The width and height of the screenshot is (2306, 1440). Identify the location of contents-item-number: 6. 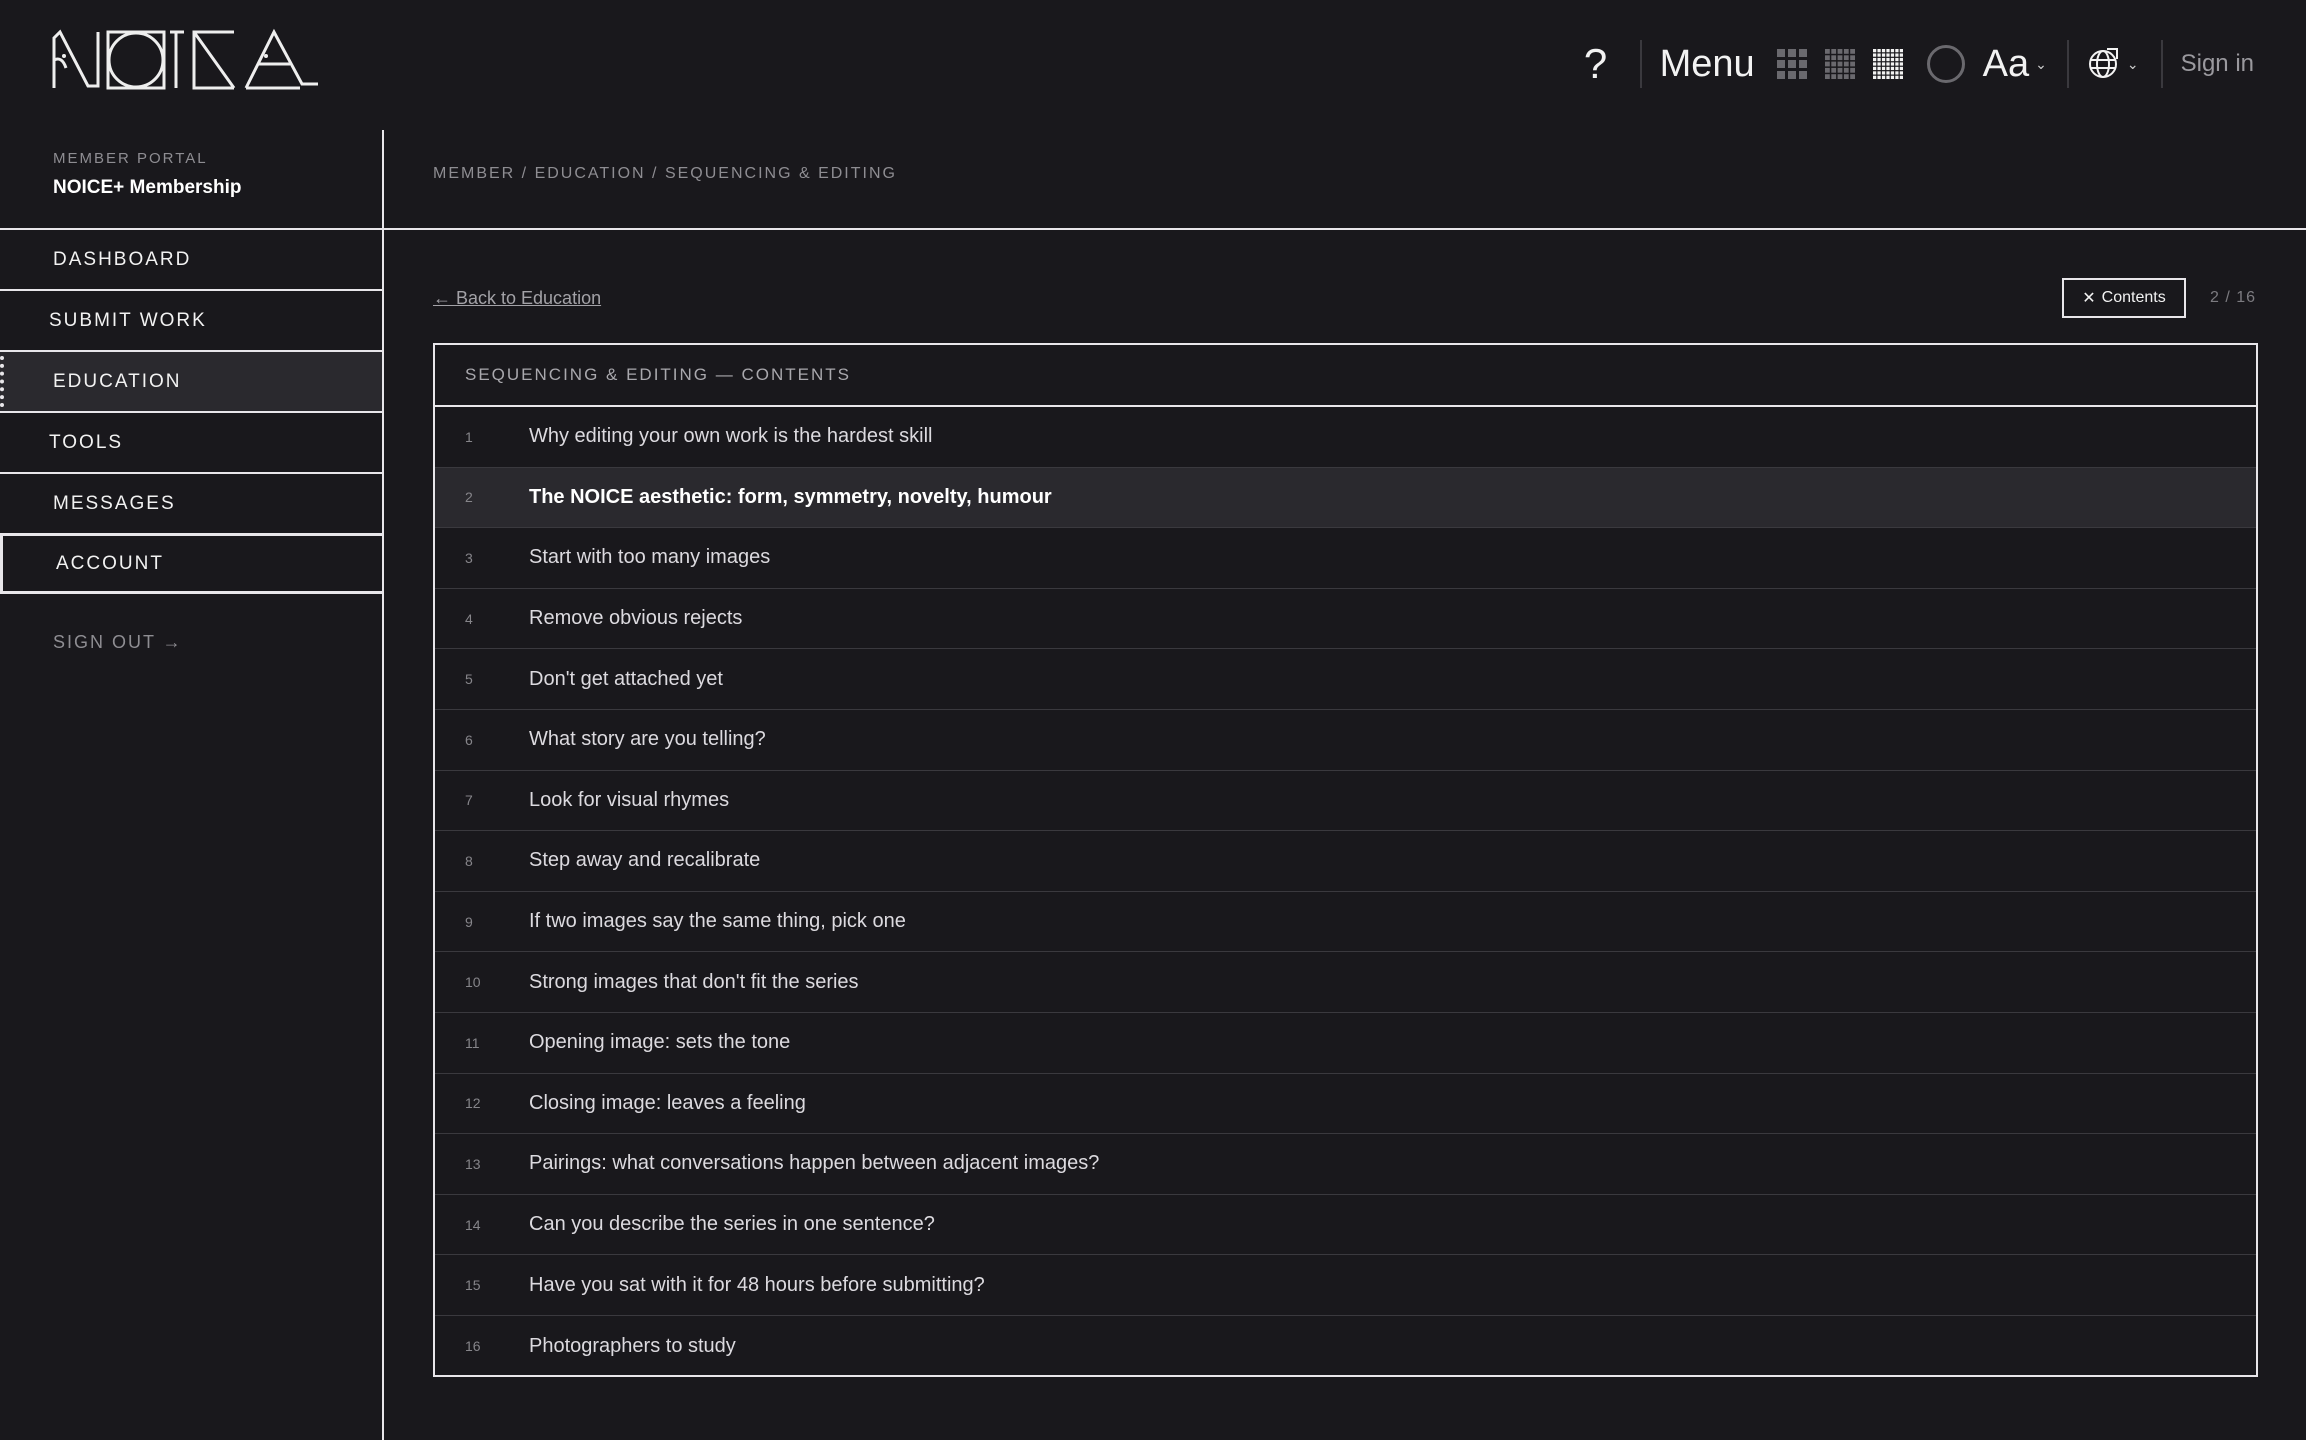
(469, 739).